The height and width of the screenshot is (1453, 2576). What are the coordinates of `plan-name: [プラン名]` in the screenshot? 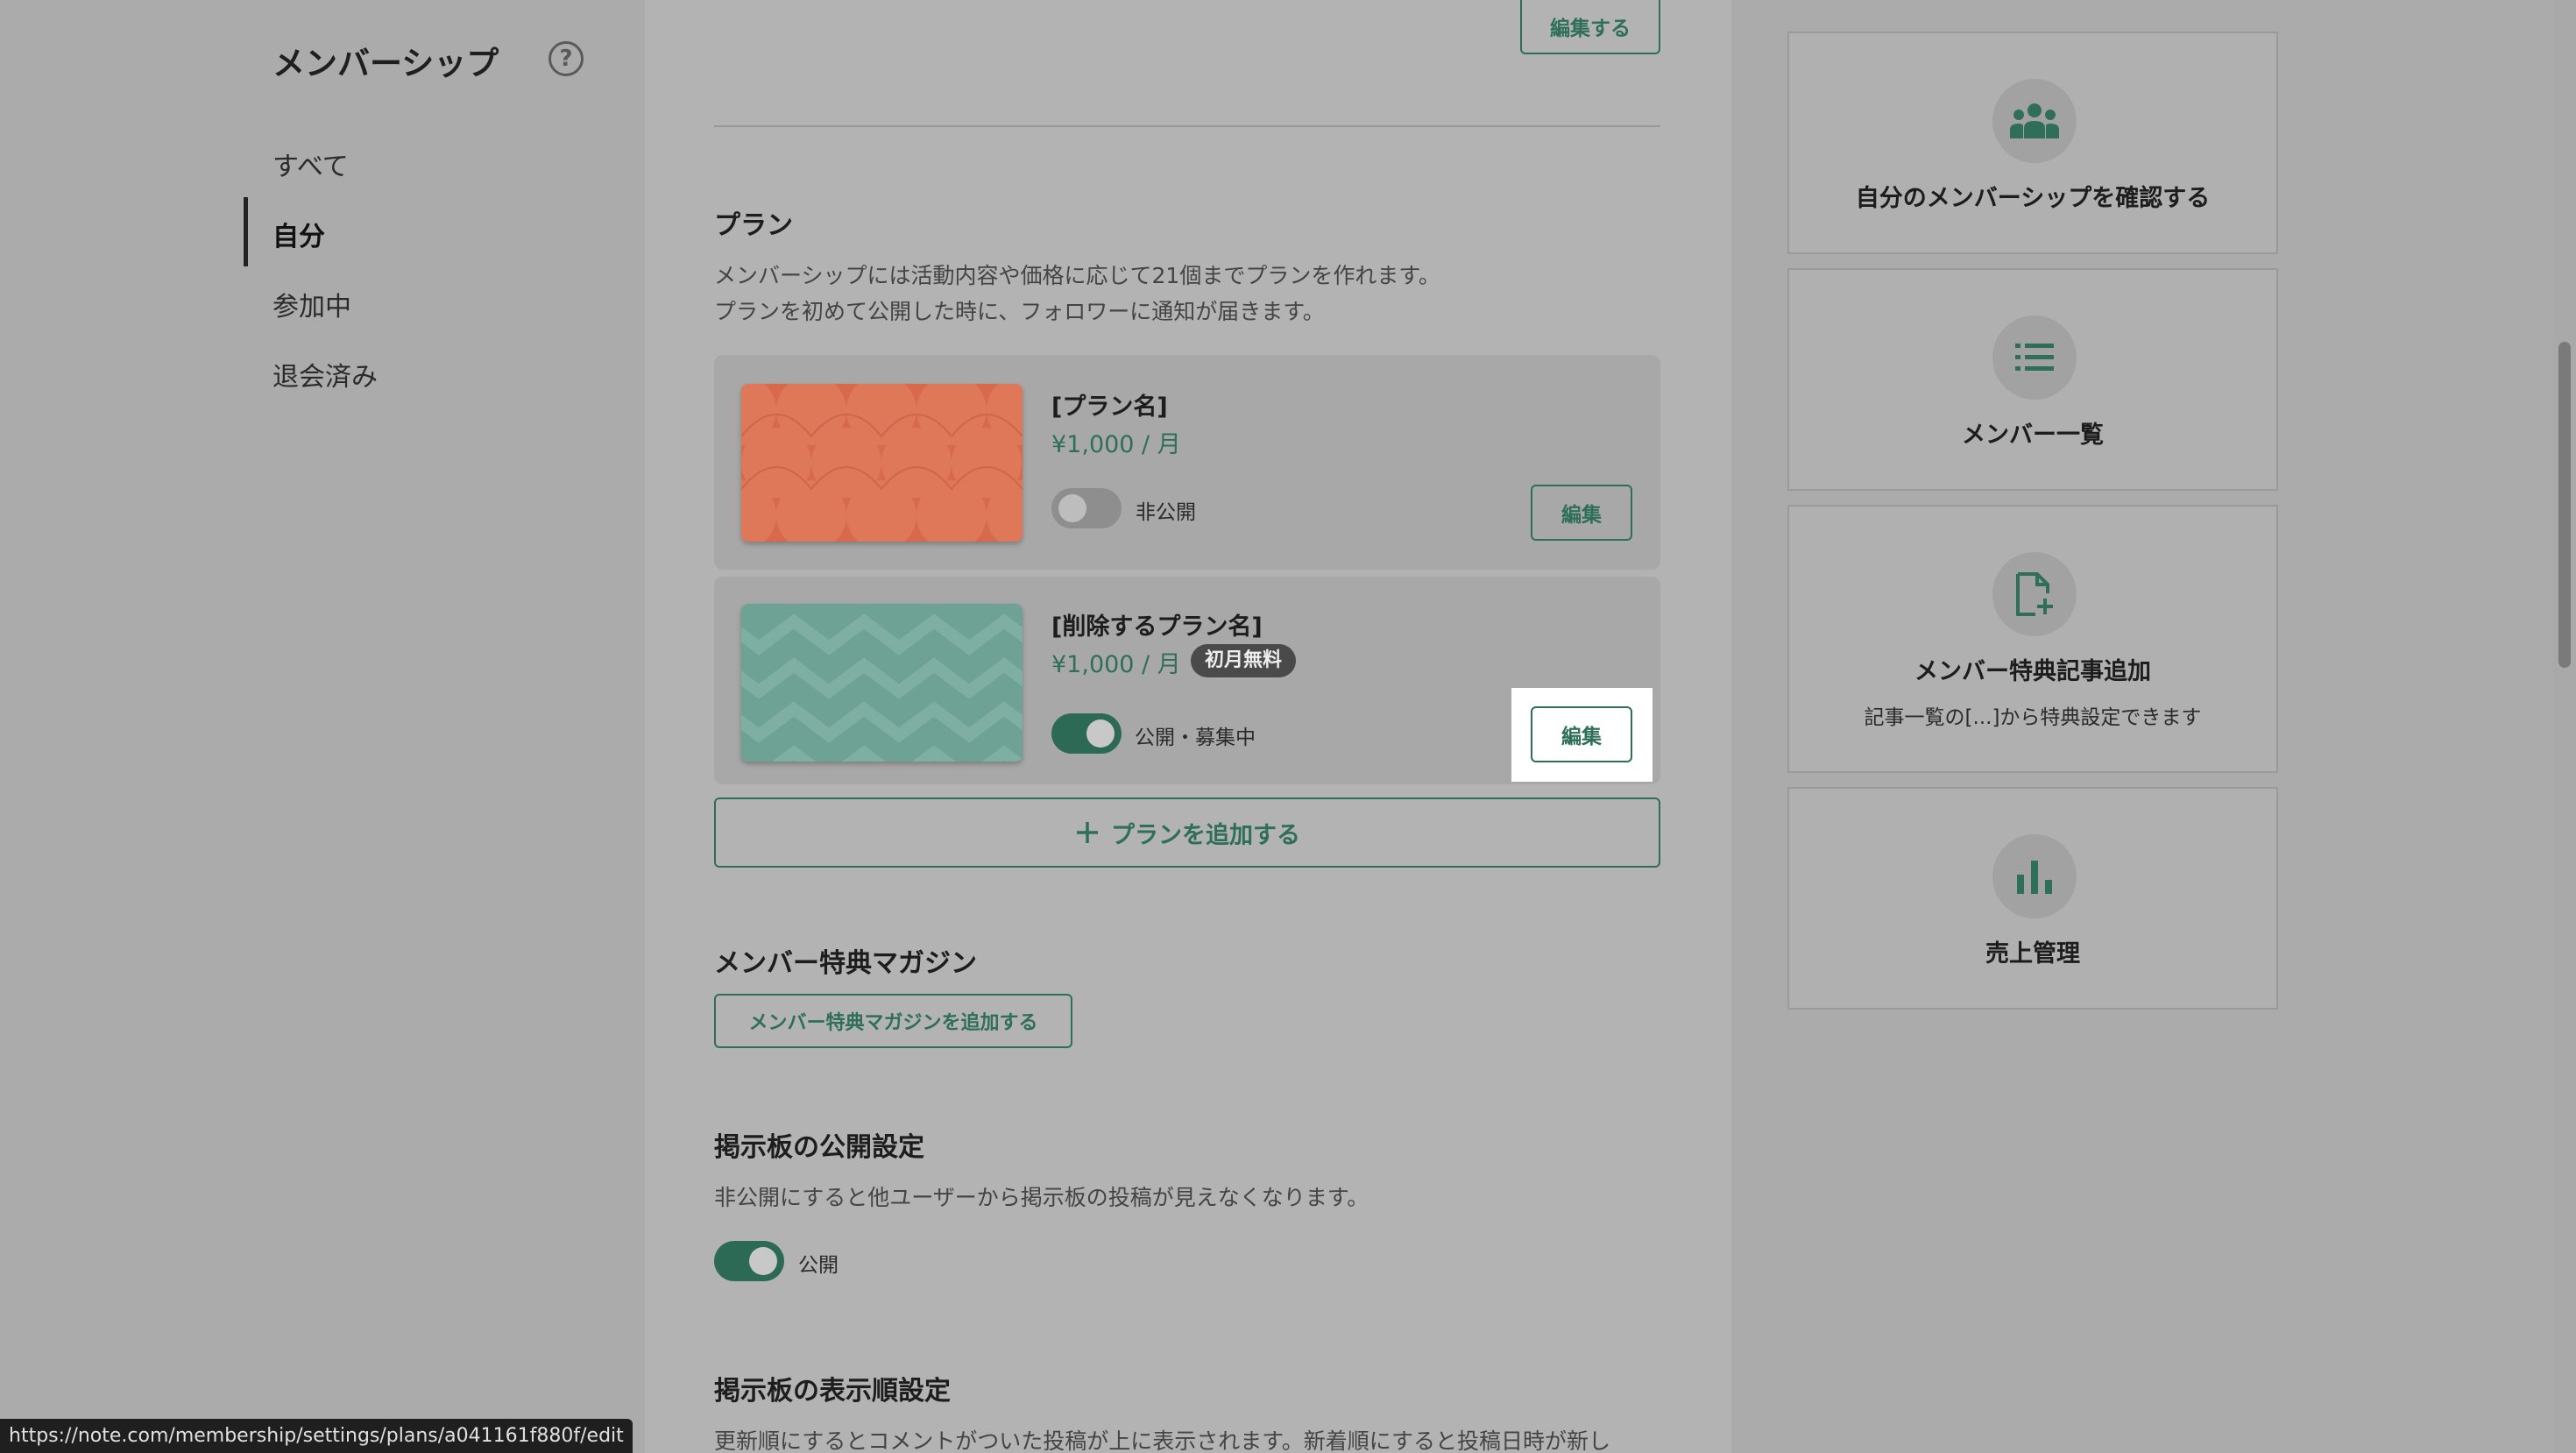 It's located at (1109, 407).